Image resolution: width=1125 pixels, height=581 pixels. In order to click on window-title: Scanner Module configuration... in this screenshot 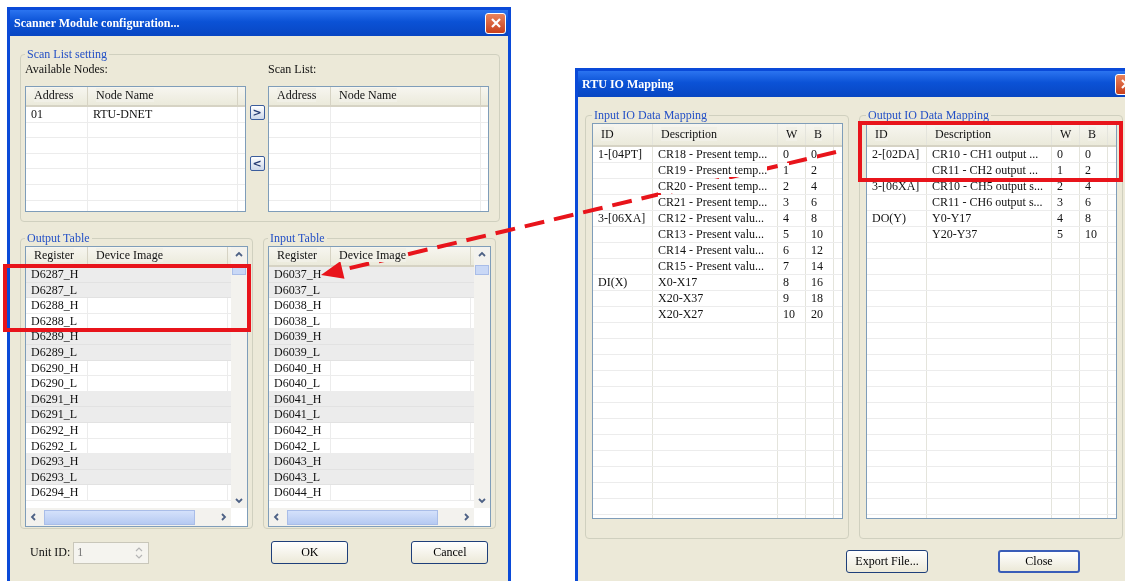, I will do `click(97, 23)`.